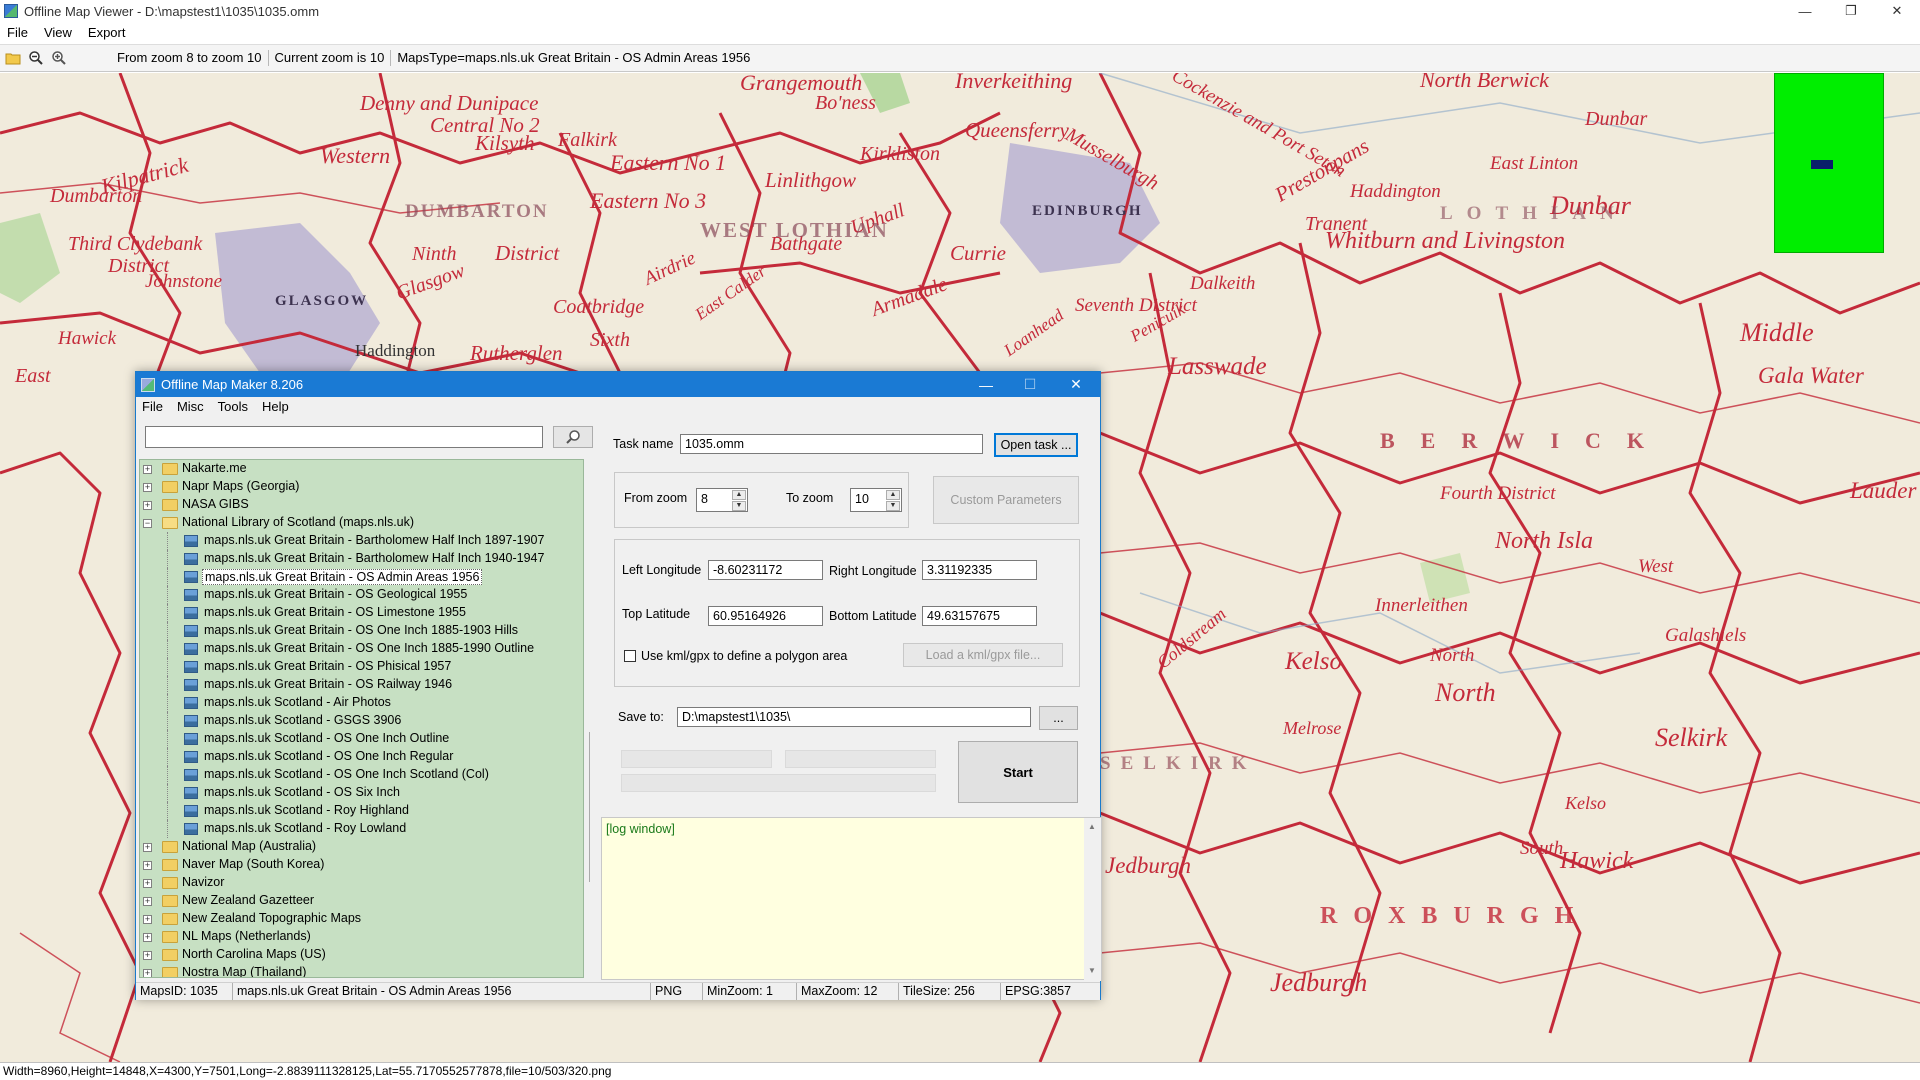  Describe the element at coordinates (1092, 970) in the screenshot. I see `scroll-down-icon: ▼` at that location.